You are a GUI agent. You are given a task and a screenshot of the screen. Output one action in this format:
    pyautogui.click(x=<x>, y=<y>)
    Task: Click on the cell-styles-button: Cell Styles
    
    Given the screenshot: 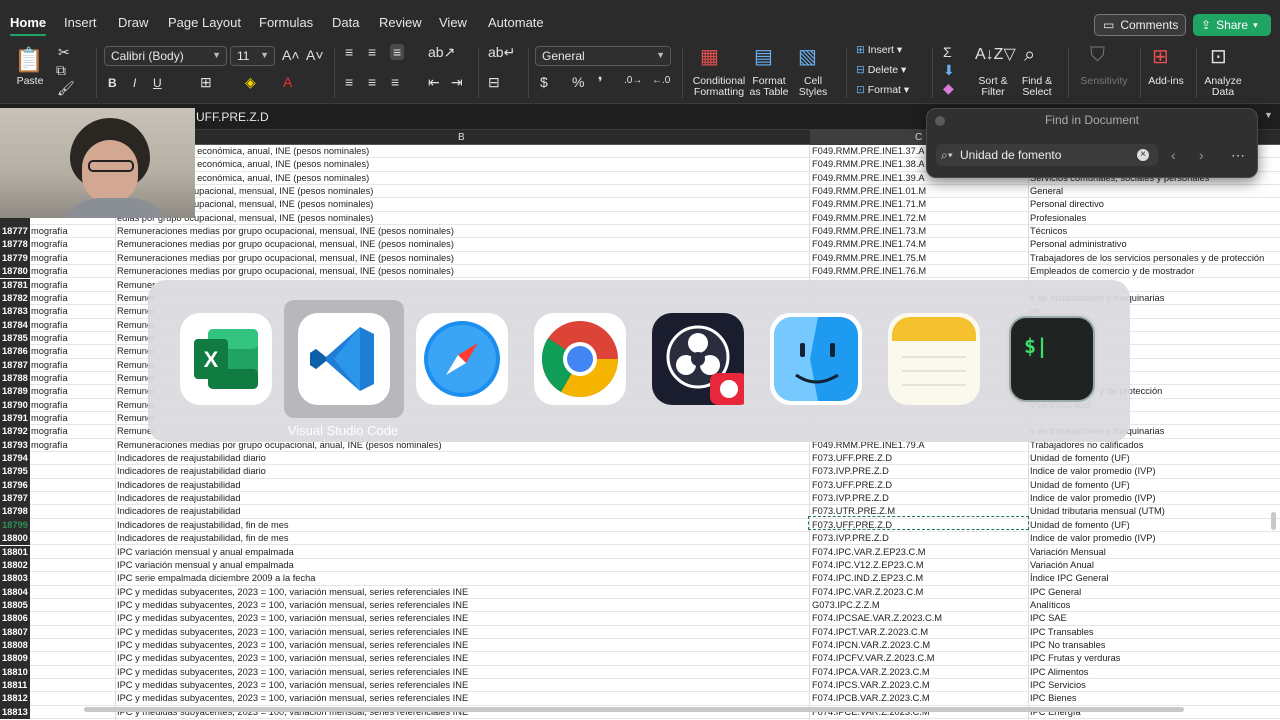 What is the action you would take?
    pyautogui.click(x=813, y=87)
    